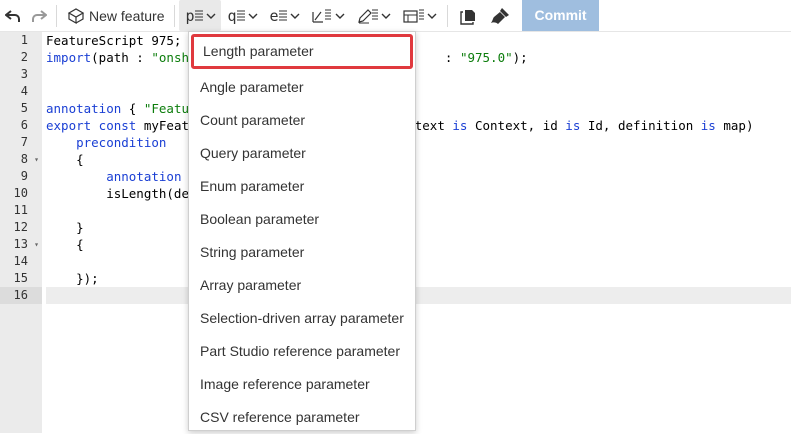 This screenshot has height=434, width=791. What do you see at coordinates (24, 142) in the screenshot?
I see `line-number: 7` at bounding box center [24, 142].